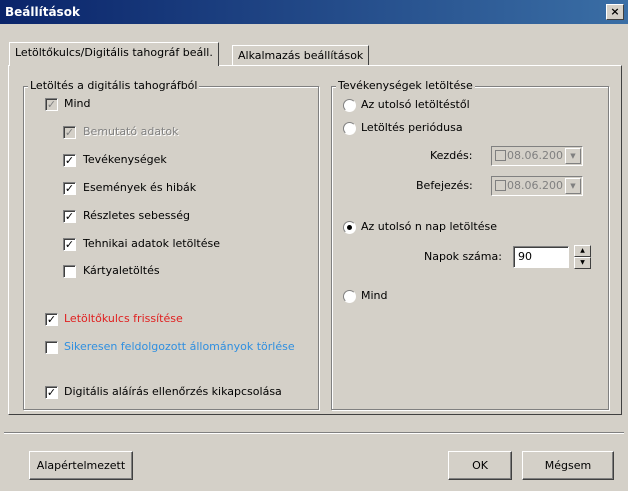  I want to click on end-date-picker: 08.06.200 ▼, so click(537, 186).